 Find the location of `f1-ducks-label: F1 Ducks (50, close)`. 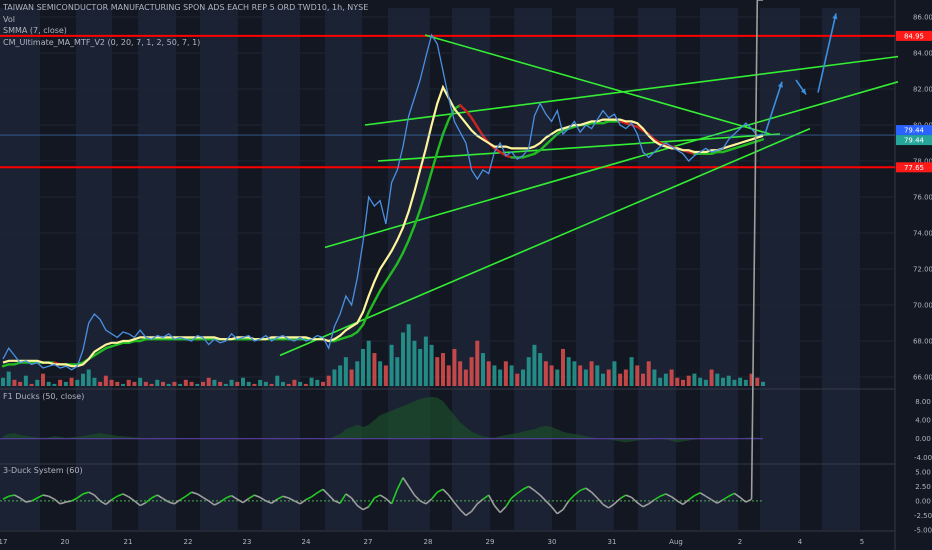

f1-ducks-label: F1 Ducks (50, close) is located at coordinates (43, 397).